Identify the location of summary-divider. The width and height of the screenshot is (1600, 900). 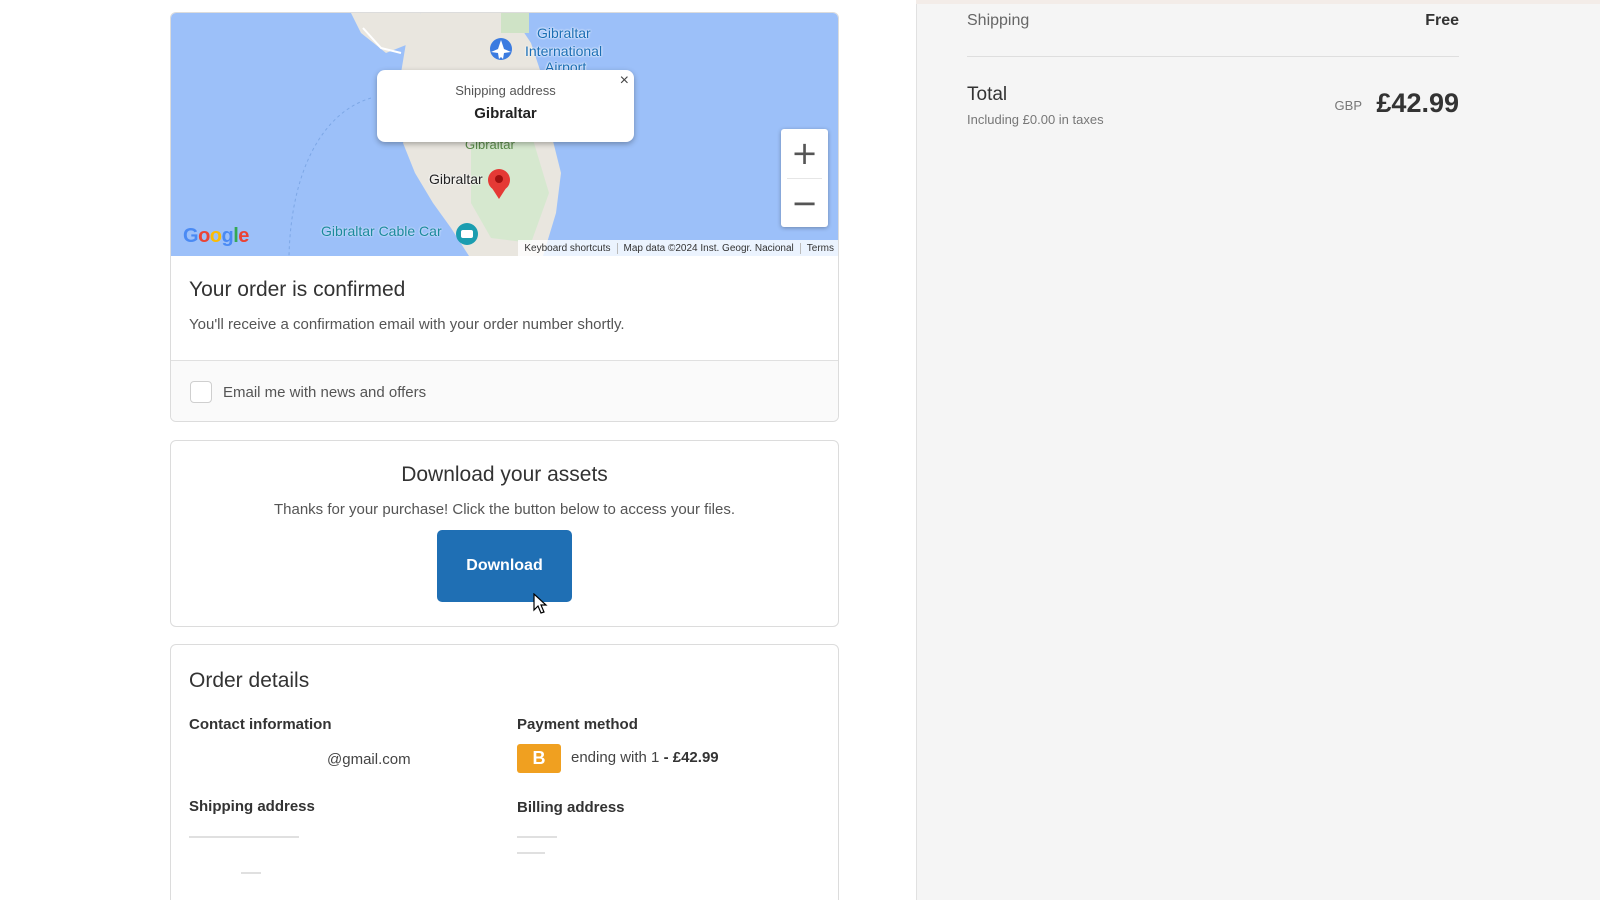
(1213, 56).